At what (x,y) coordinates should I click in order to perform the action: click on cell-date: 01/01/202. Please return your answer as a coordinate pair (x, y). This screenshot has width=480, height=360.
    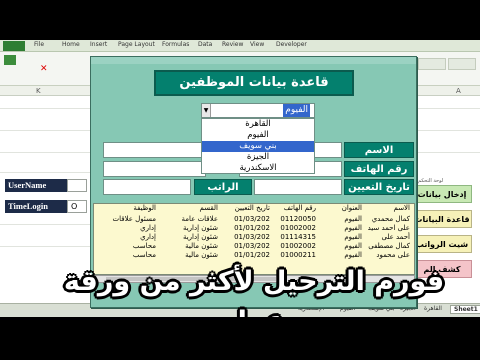
    Looking at the image, I should click on (252, 228).